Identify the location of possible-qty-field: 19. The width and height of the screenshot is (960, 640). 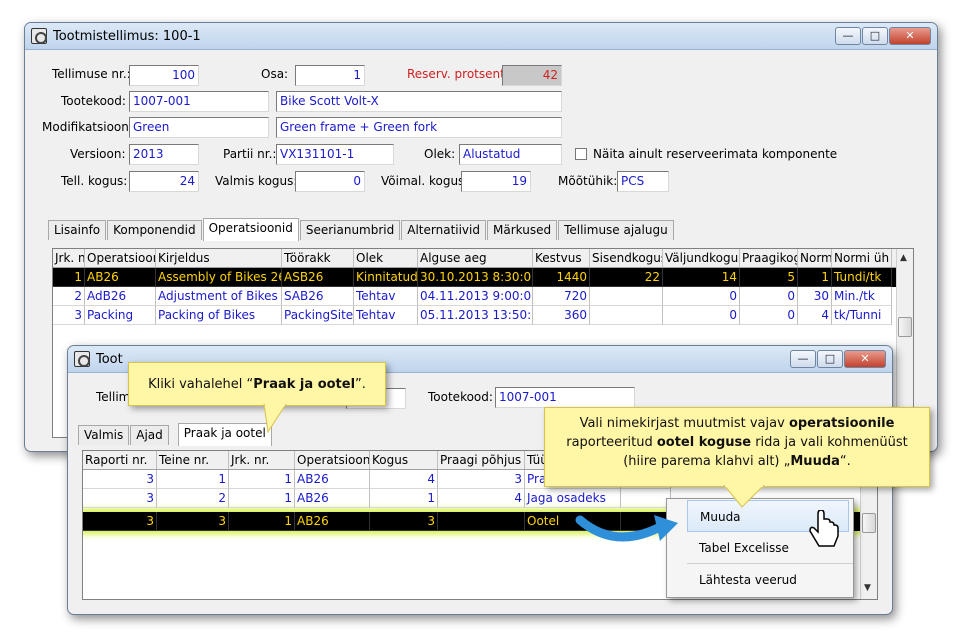
(496, 181).